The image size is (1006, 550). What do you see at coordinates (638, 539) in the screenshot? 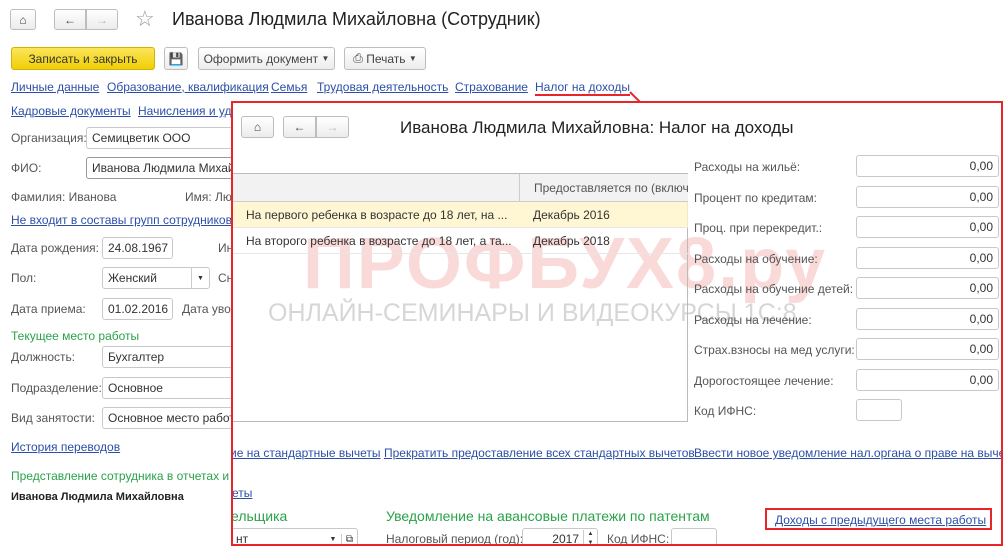
I see `ifns2-label: Код ИФНС:` at bounding box center [638, 539].